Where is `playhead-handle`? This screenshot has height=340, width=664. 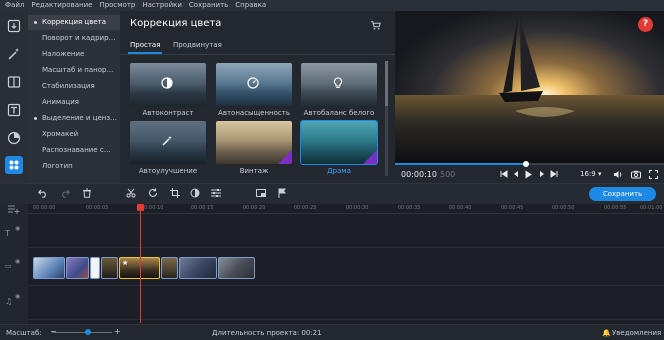
playhead-handle is located at coordinates (140, 207).